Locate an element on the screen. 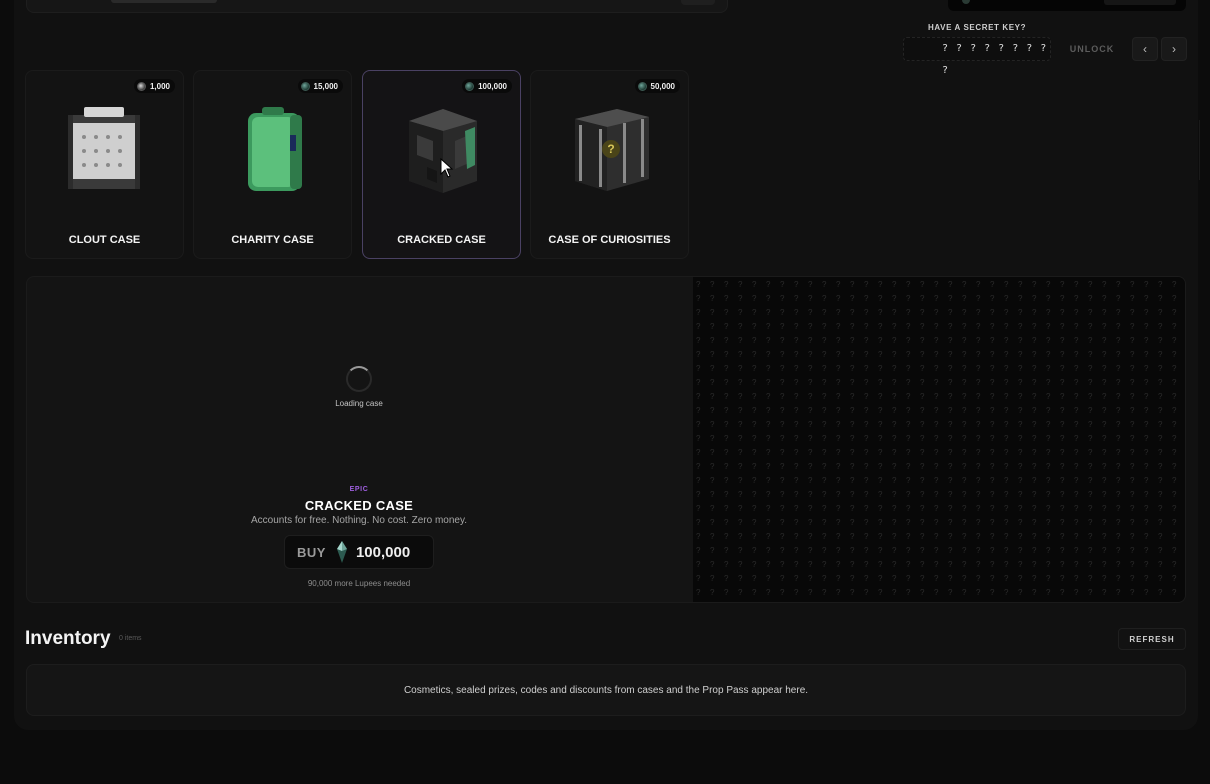 The image size is (1210, 784). balance-bar is located at coordinates (1067, 5).